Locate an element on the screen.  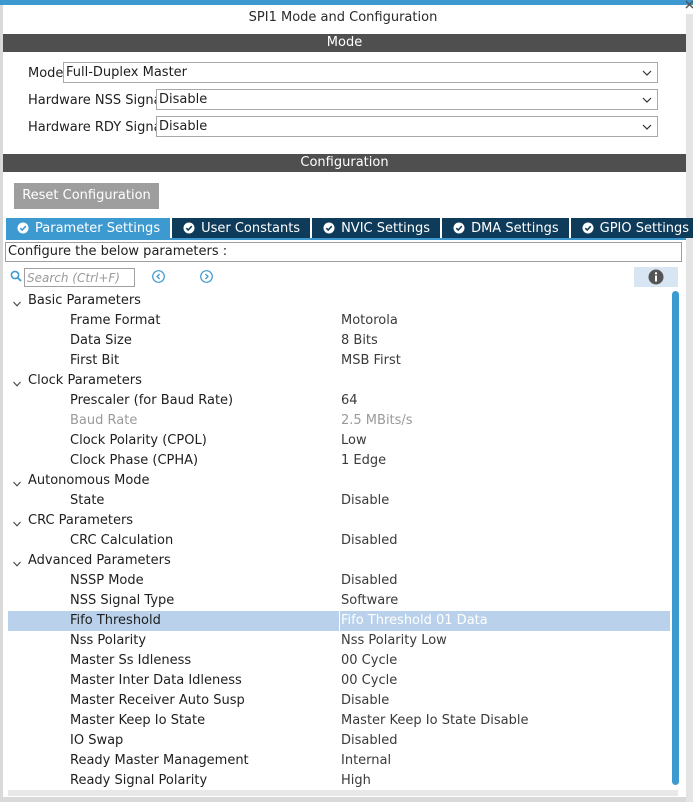
parameter-row: Ready Signal Polarity High is located at coordinates (339, 781).